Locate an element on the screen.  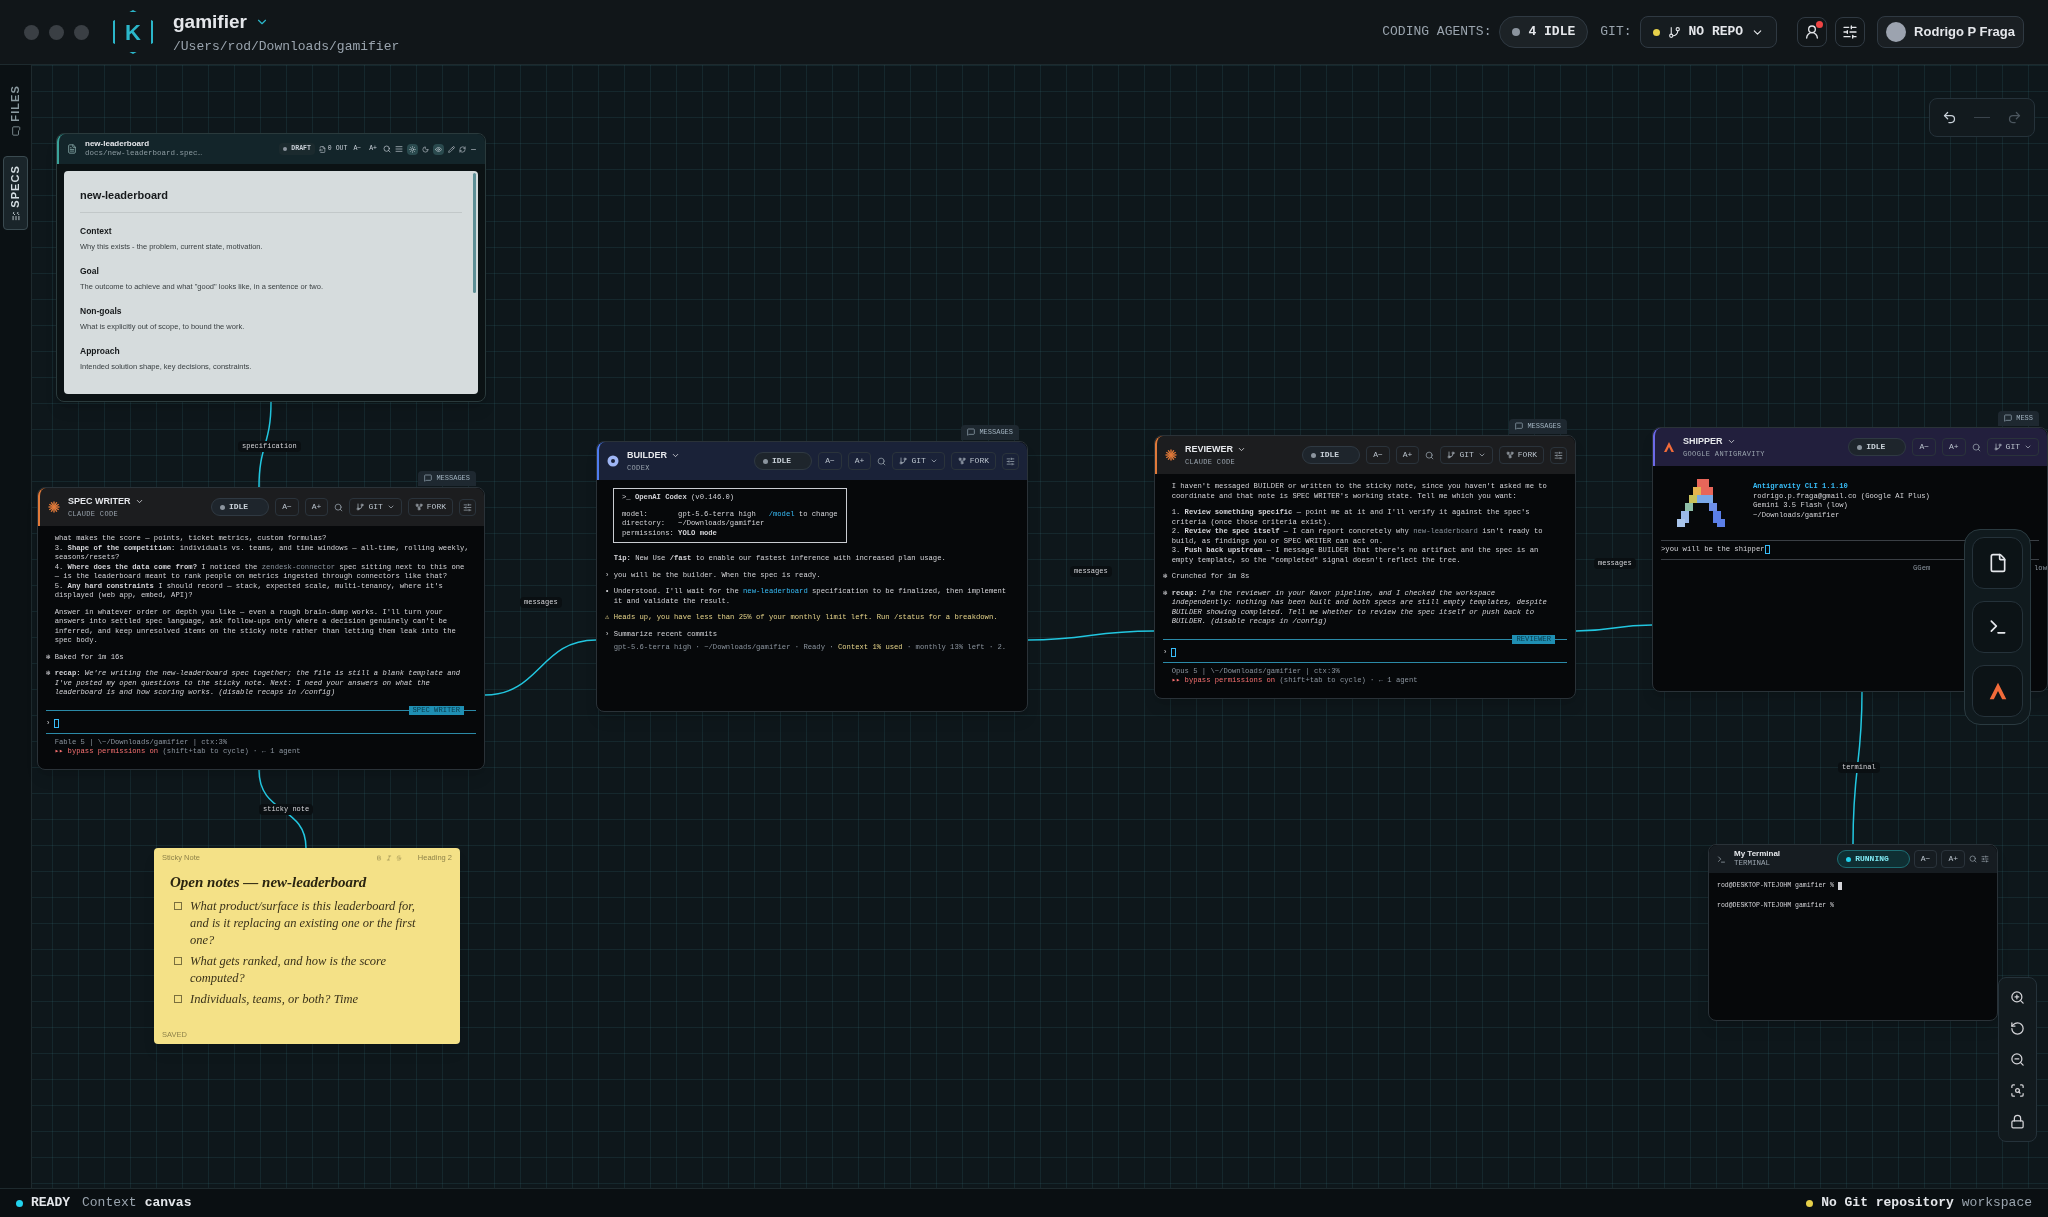
context-label: Context is located at coordinates (109, 1203).